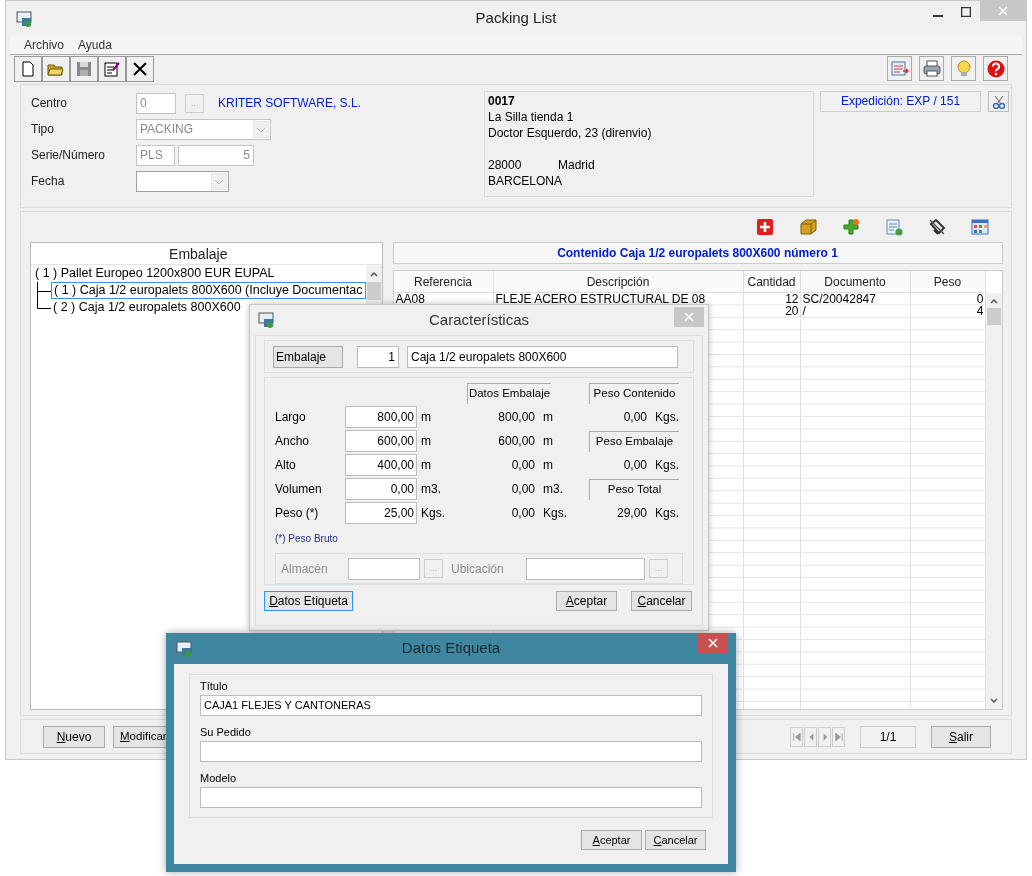 This screenshot has height=876, width=1032. Describe the element at coordinates (961, 736) in the screenshot. I see `exit-button: Salir` at that location.